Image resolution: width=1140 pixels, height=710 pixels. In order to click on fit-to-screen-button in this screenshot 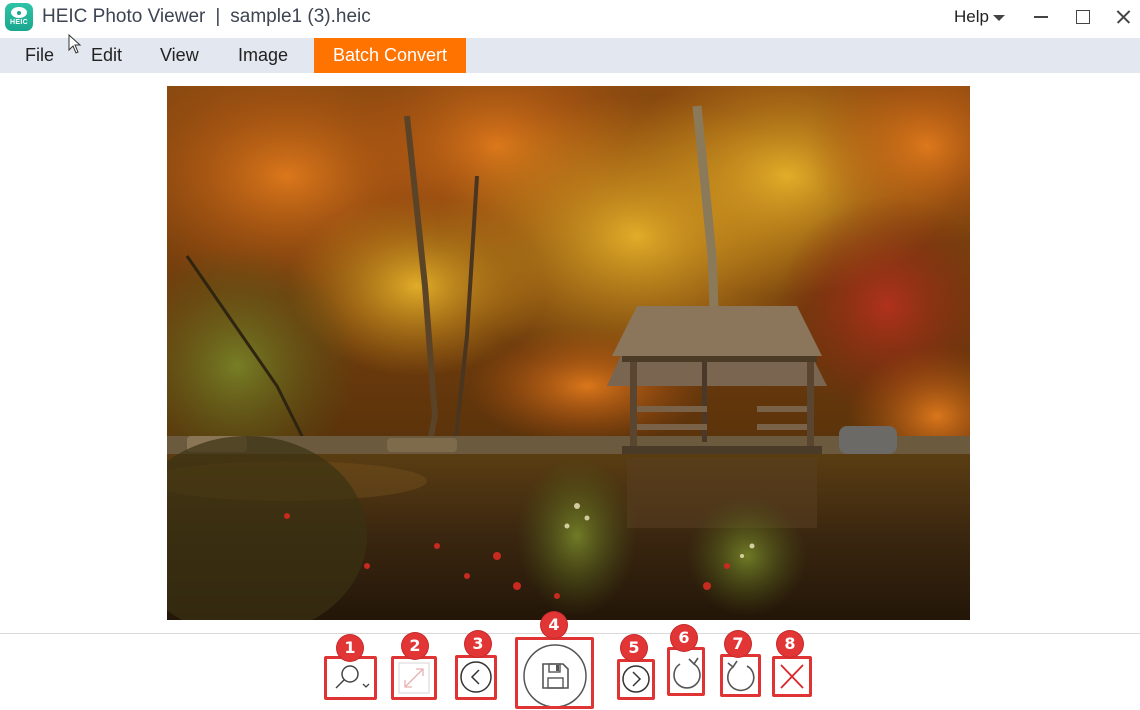, I will do `click(414, 678)`.